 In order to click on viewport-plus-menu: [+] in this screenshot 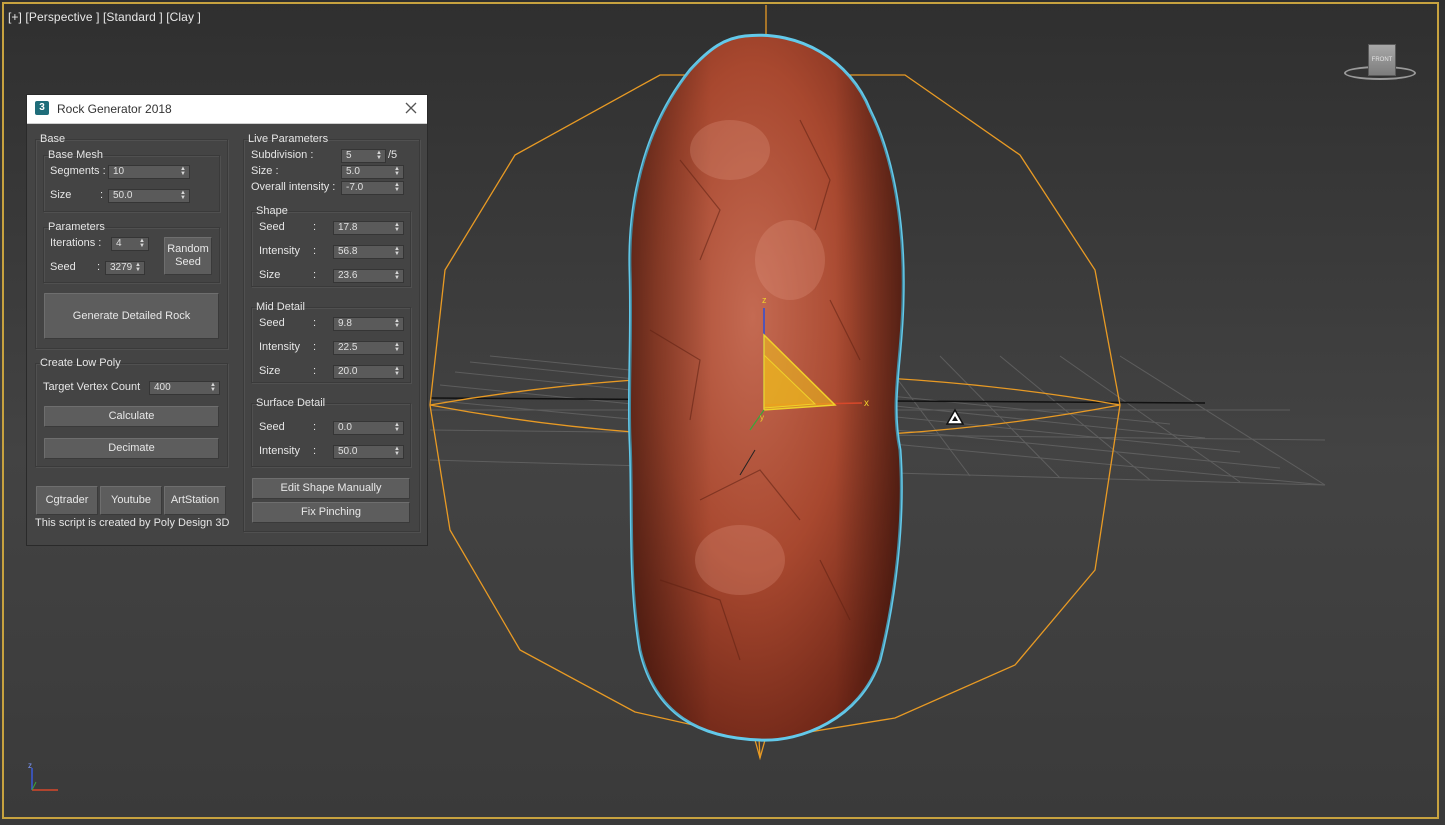, I will do `click(15, 17)`.